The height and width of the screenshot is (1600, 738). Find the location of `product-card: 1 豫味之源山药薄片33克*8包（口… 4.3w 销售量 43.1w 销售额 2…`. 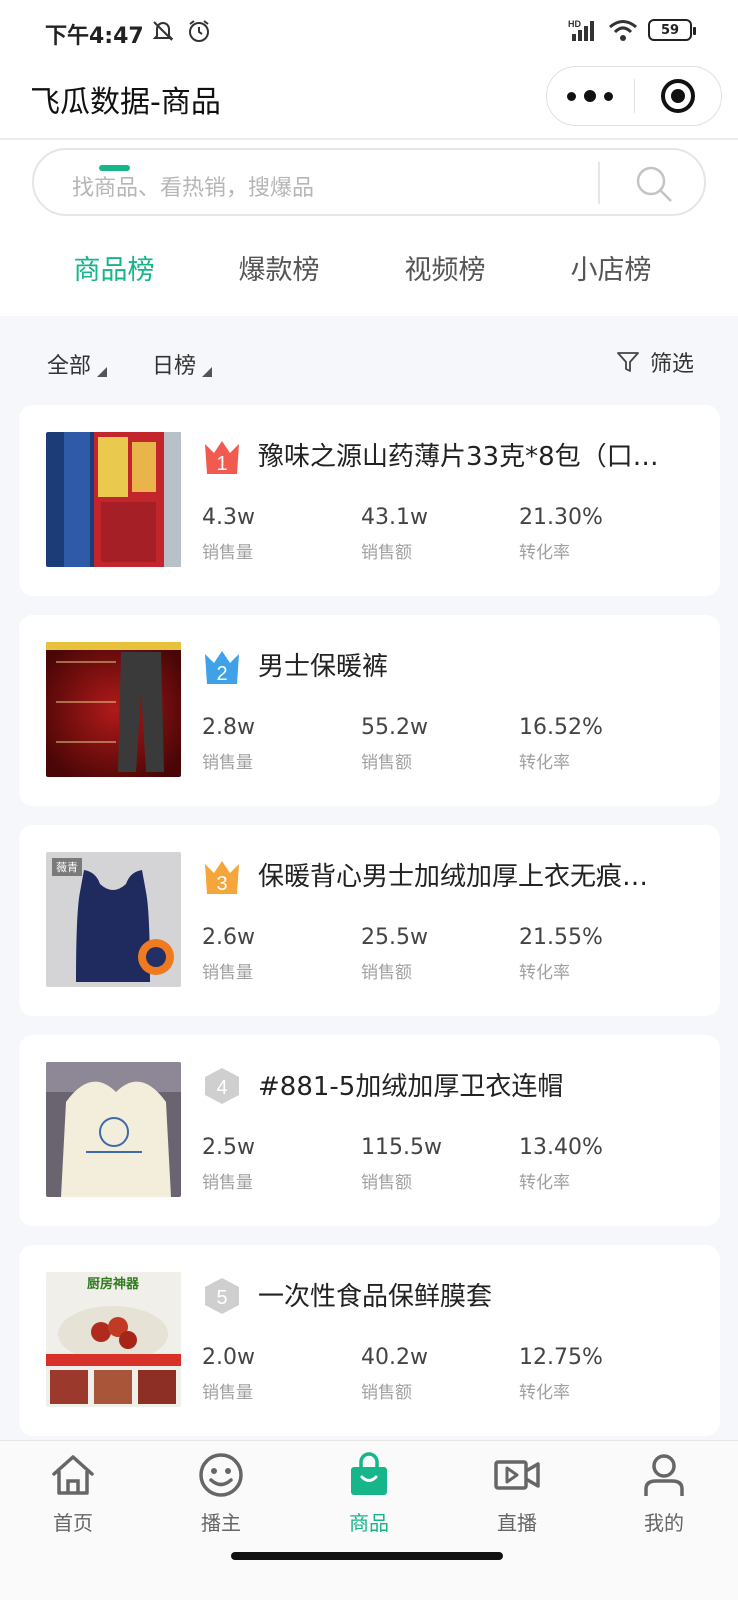

product-card: 1 豫味之源山药薄片33克*8包（口… 4.3w 销售量 43.1w 销售额 2… is located at coordinates (369, 500).